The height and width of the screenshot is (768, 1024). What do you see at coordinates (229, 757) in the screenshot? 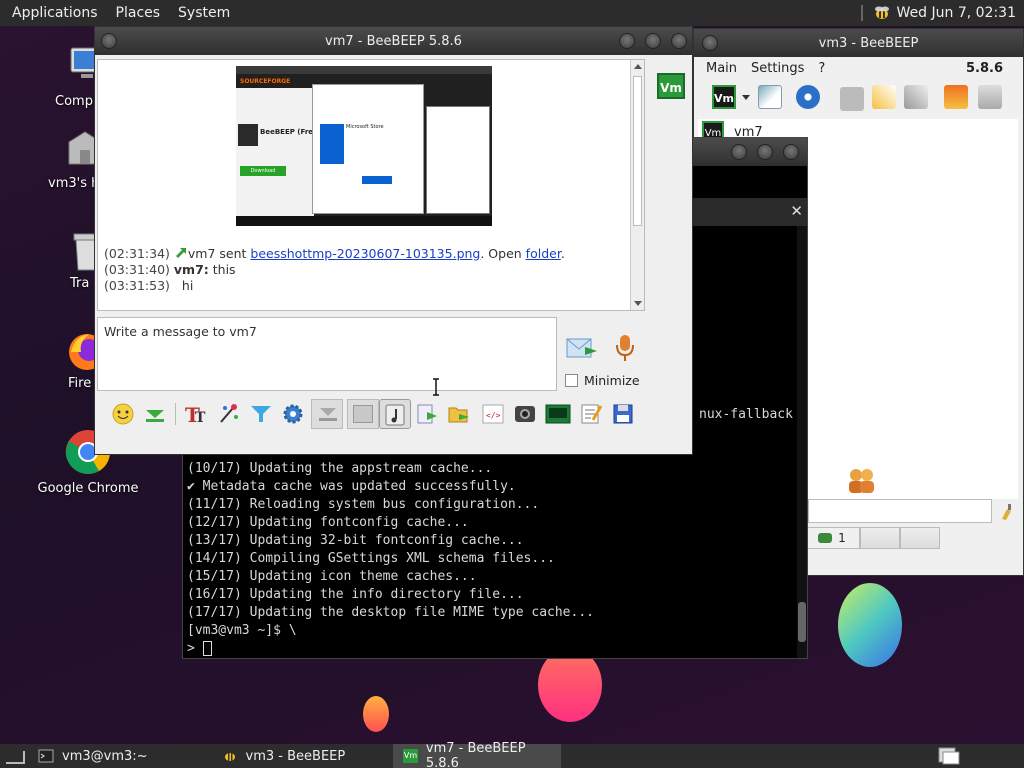
I see `beebeep-icon` at bounding box center [229, 757].